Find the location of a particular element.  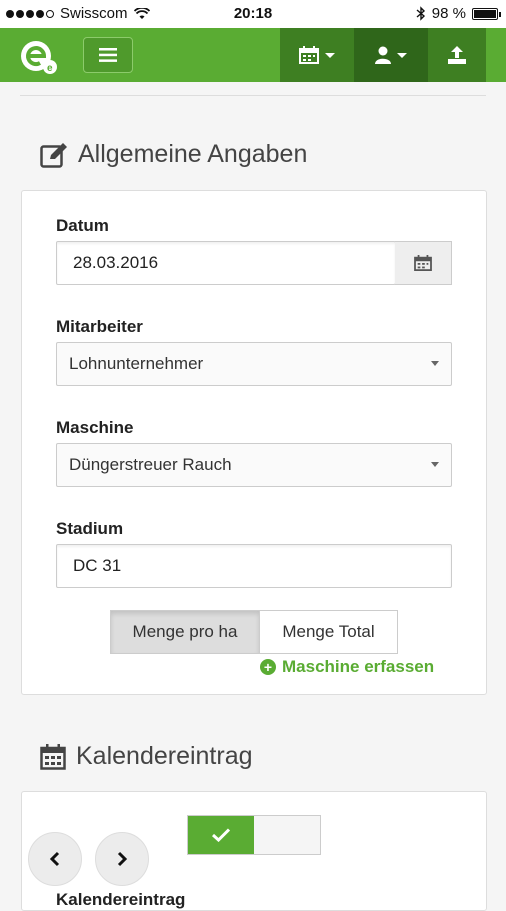

section-general-label: Allgemeine Angaben is located at coordinates (193, 154).